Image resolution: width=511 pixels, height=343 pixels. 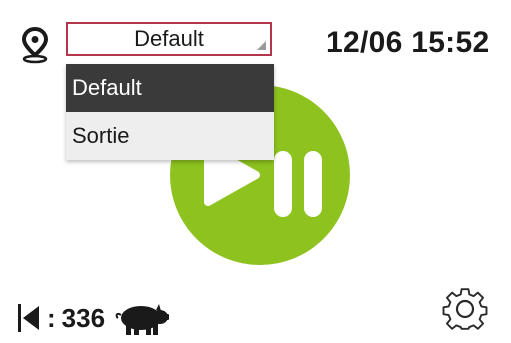 I want to click on zone-dropdown-value: Default, so click(x=169, y=38).